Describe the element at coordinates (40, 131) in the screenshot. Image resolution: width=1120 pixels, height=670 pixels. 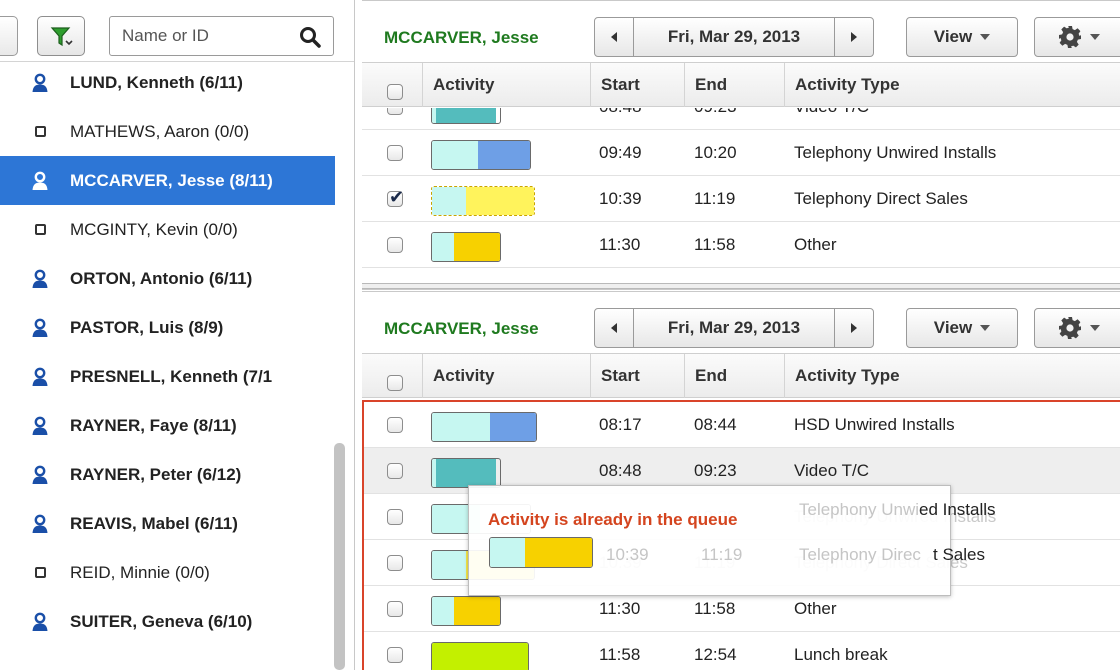
I see `square-icon` at that location.